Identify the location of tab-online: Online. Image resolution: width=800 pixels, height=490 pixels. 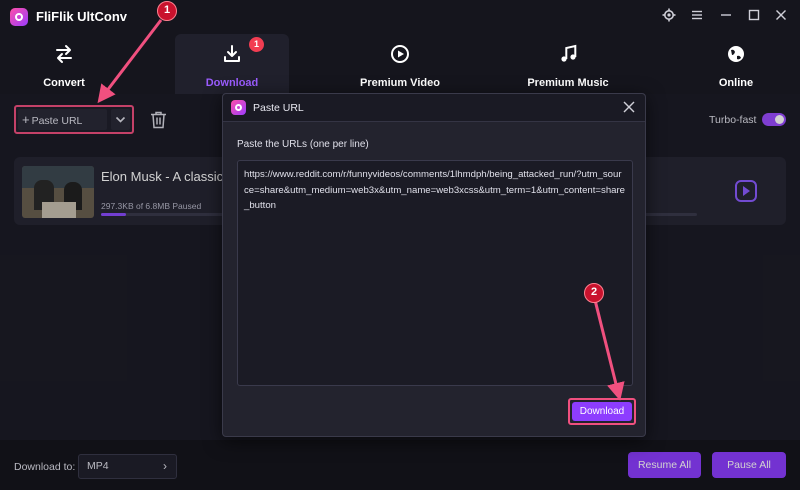
(736, 64).